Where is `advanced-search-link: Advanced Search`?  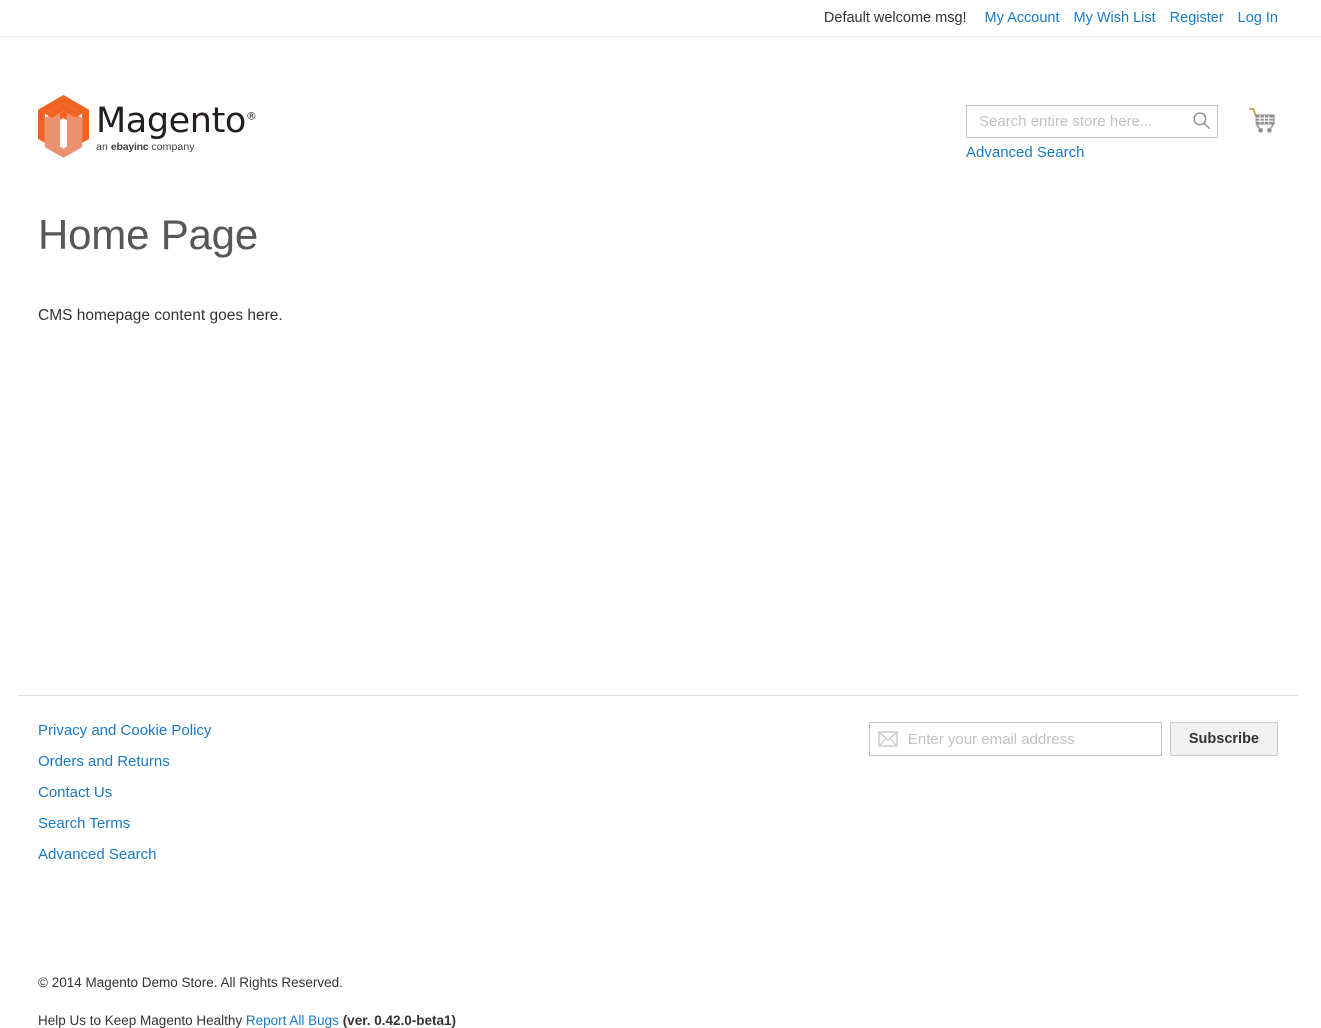
advanced-search-link: Advanced Search is located at coordinates (1025, 152).